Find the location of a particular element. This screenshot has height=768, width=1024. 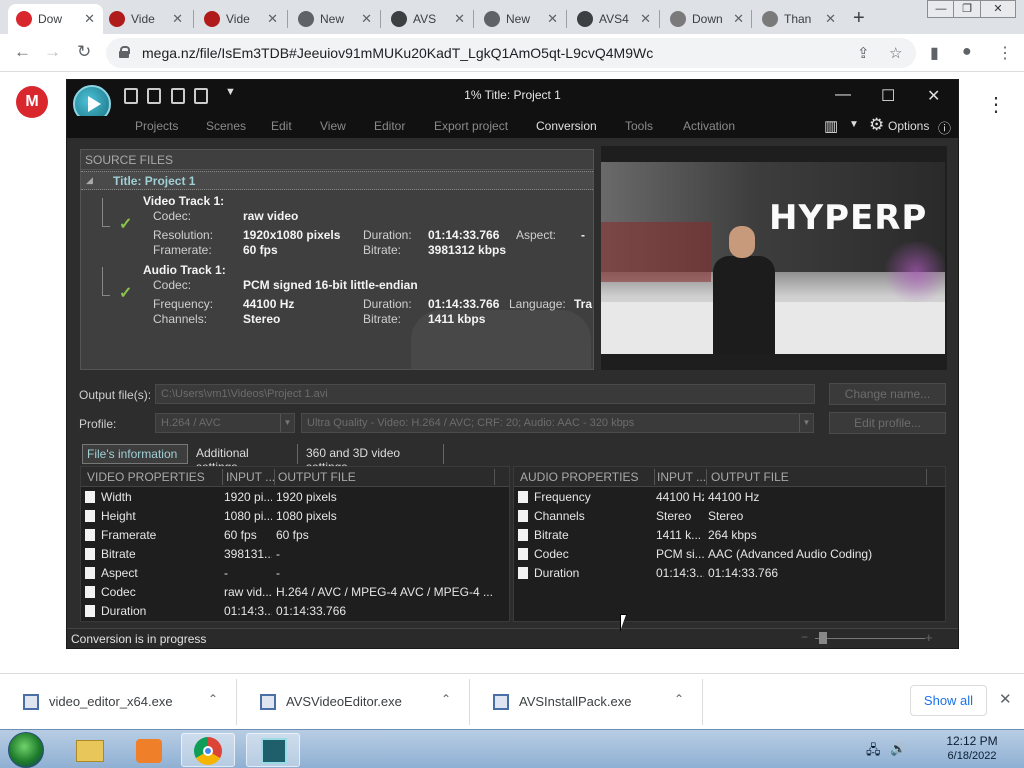

new-tab-button: + is located at coordinates (859, 18).